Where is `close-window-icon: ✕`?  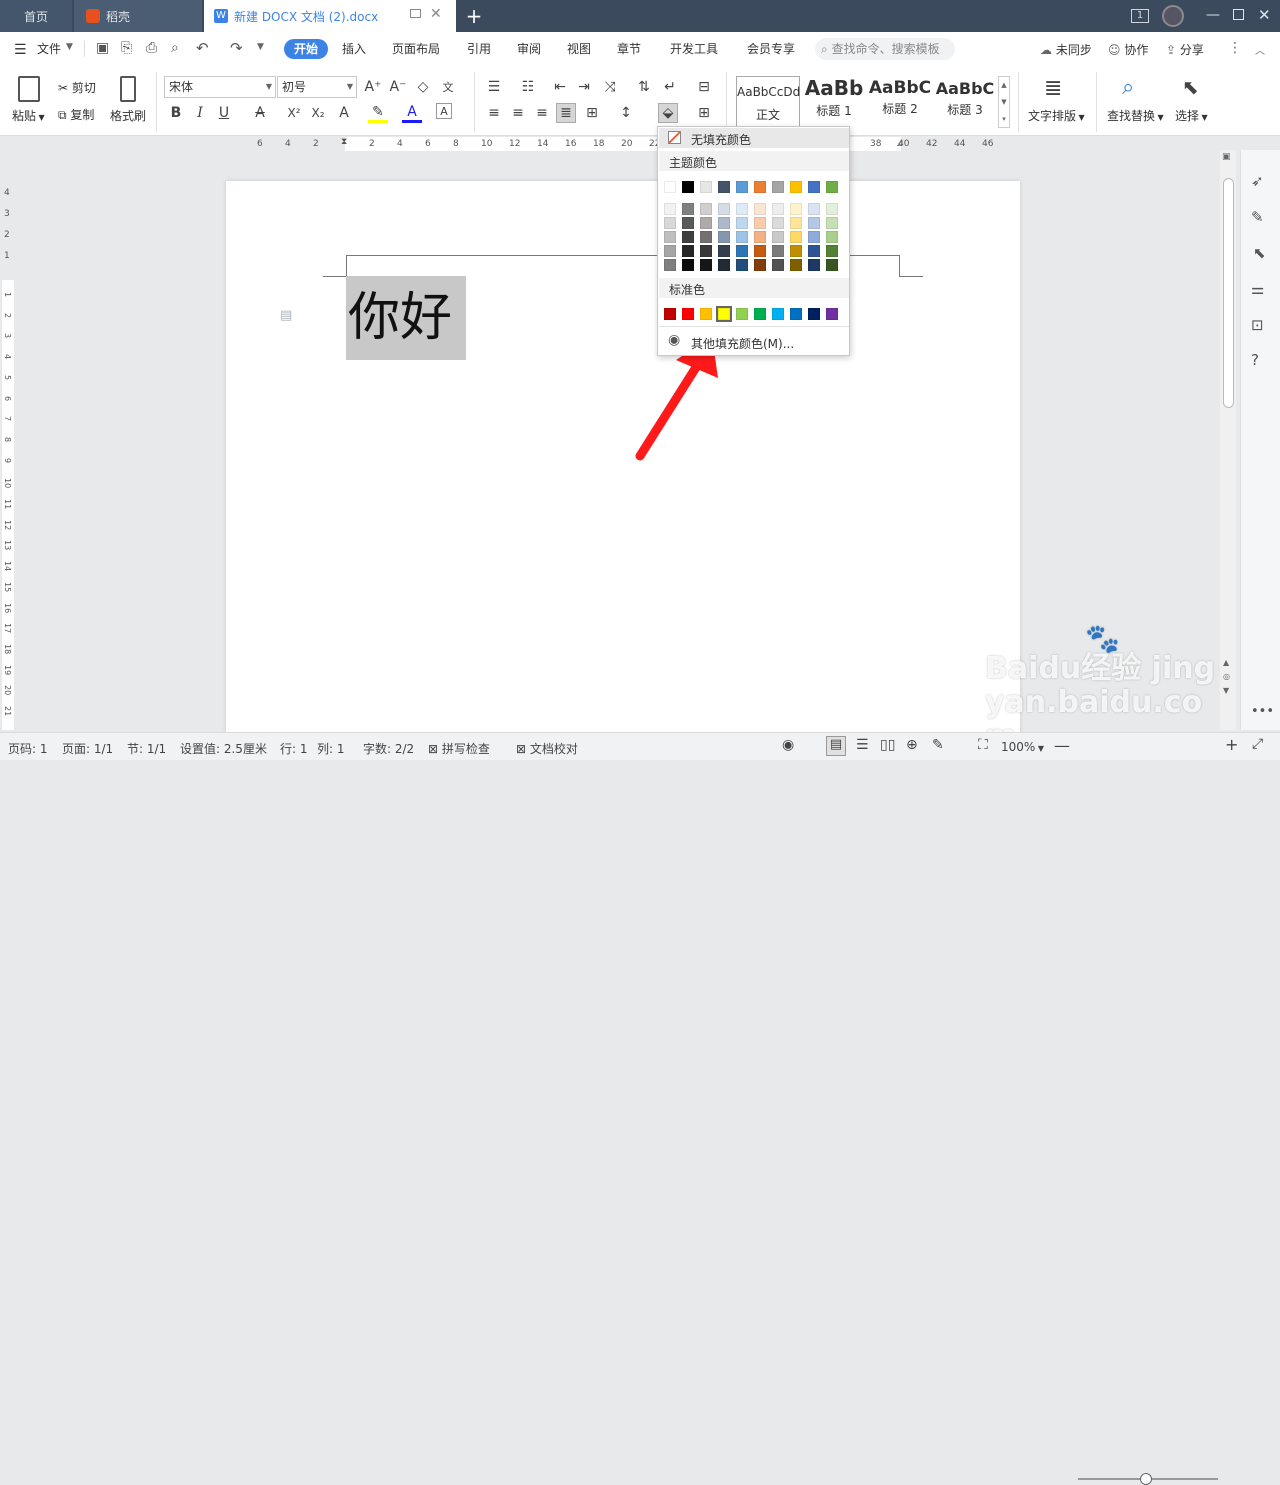
close-window-icon: ✕ is located at coordinates (1264, 15).